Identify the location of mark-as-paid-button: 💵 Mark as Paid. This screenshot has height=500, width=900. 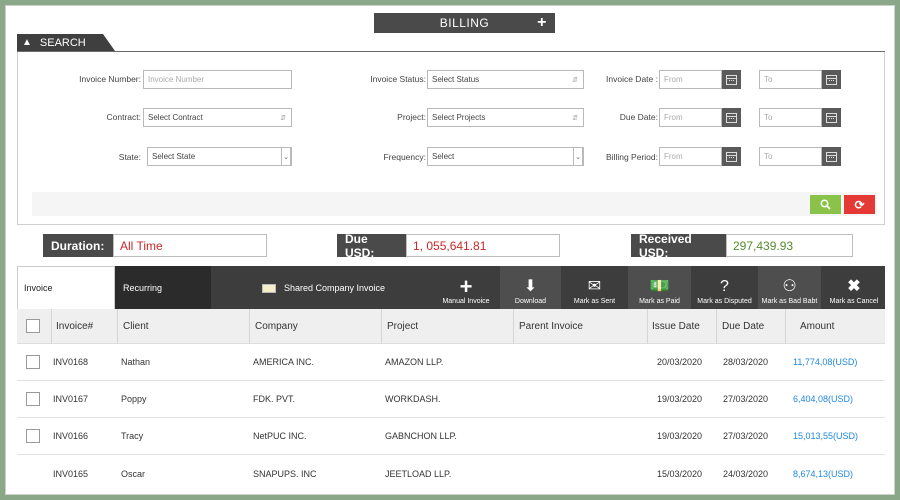
(659, 287).